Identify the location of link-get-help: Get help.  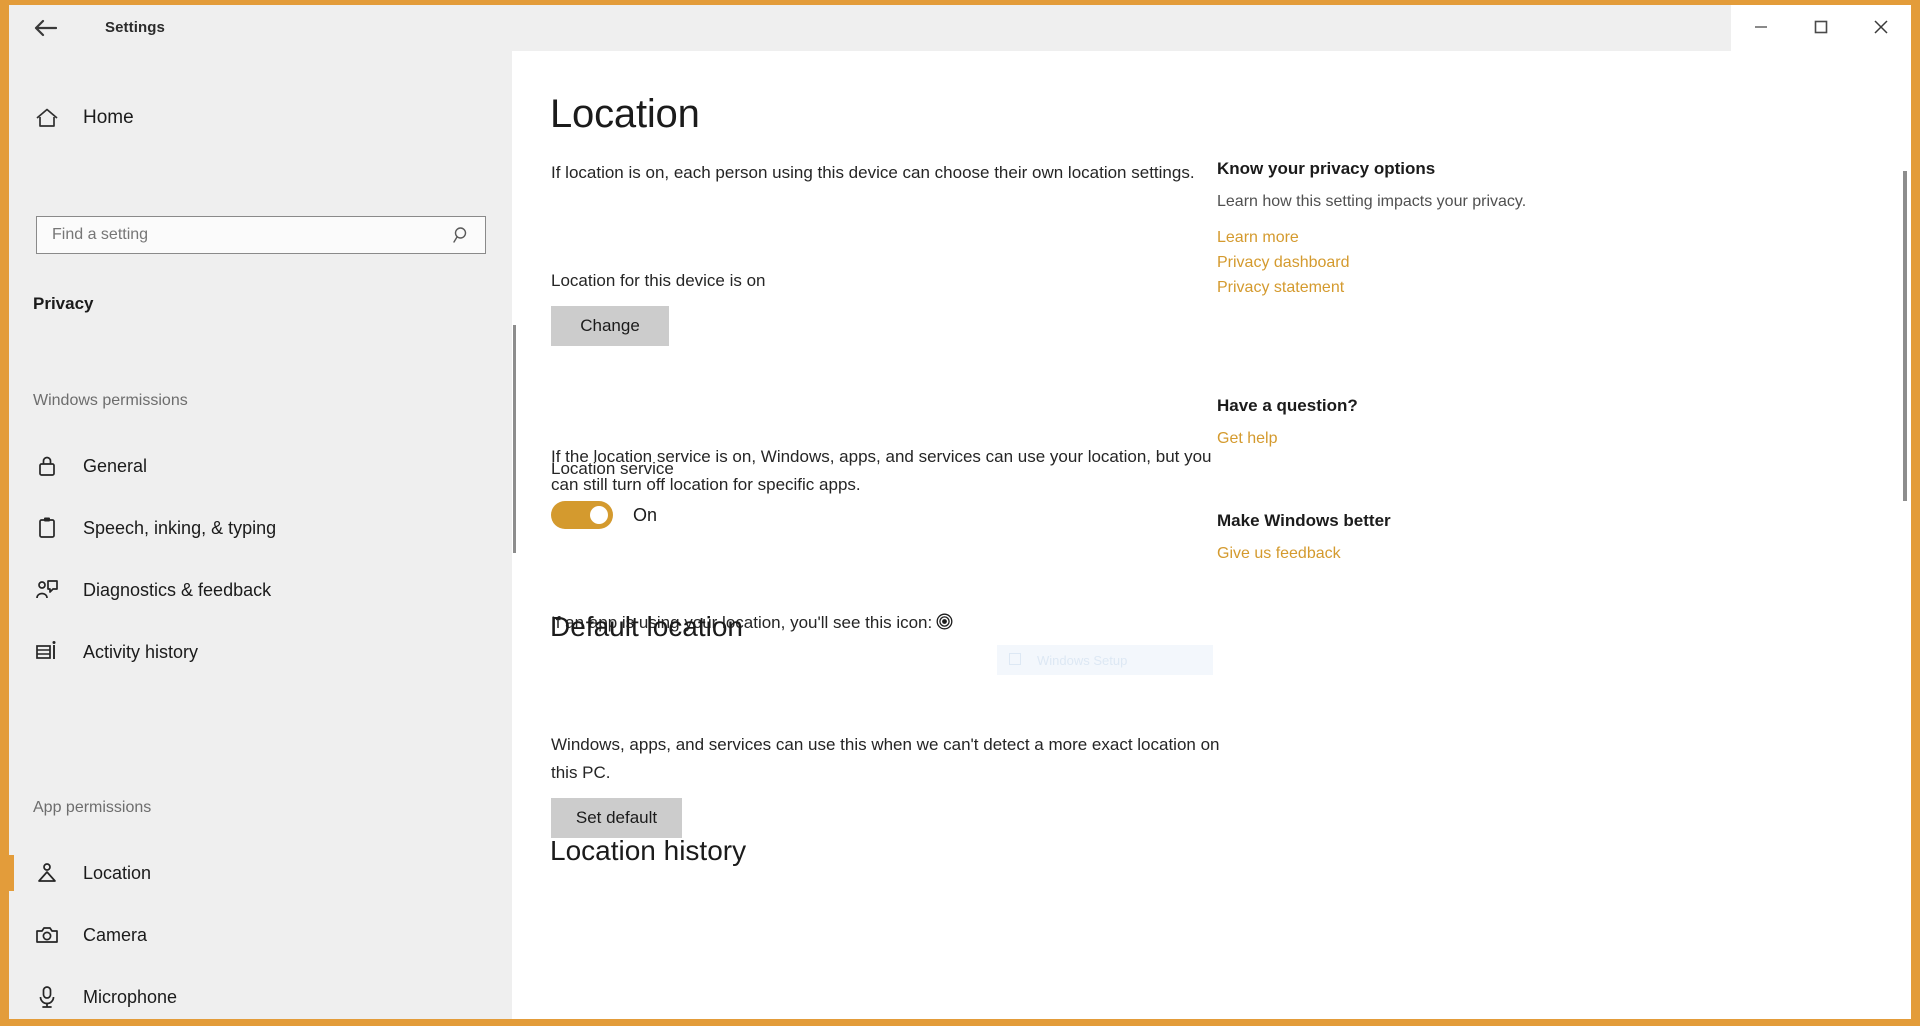
(1382, 438).